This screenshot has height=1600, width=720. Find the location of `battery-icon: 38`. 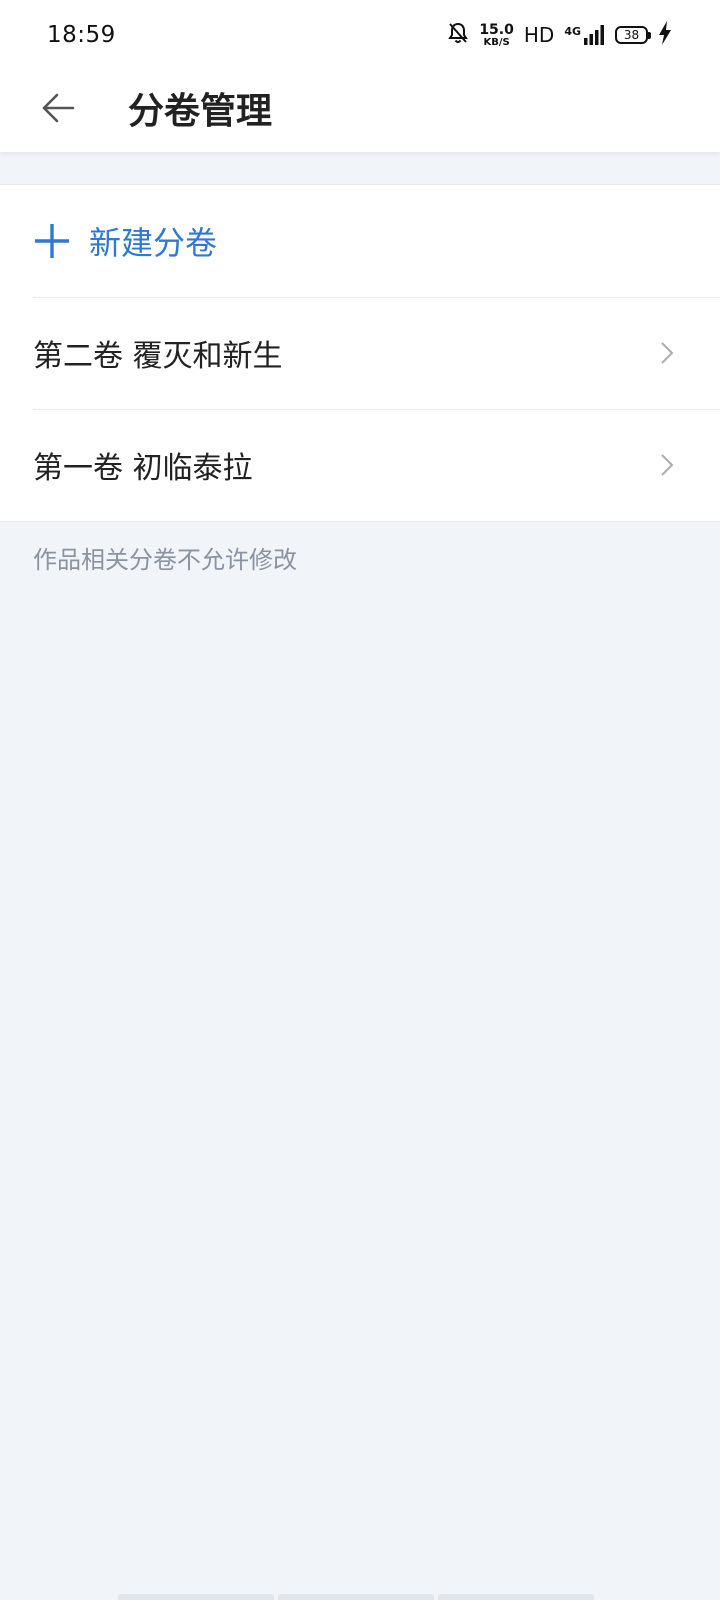

battery-icon: 38 is located at coordinates (633, 35).